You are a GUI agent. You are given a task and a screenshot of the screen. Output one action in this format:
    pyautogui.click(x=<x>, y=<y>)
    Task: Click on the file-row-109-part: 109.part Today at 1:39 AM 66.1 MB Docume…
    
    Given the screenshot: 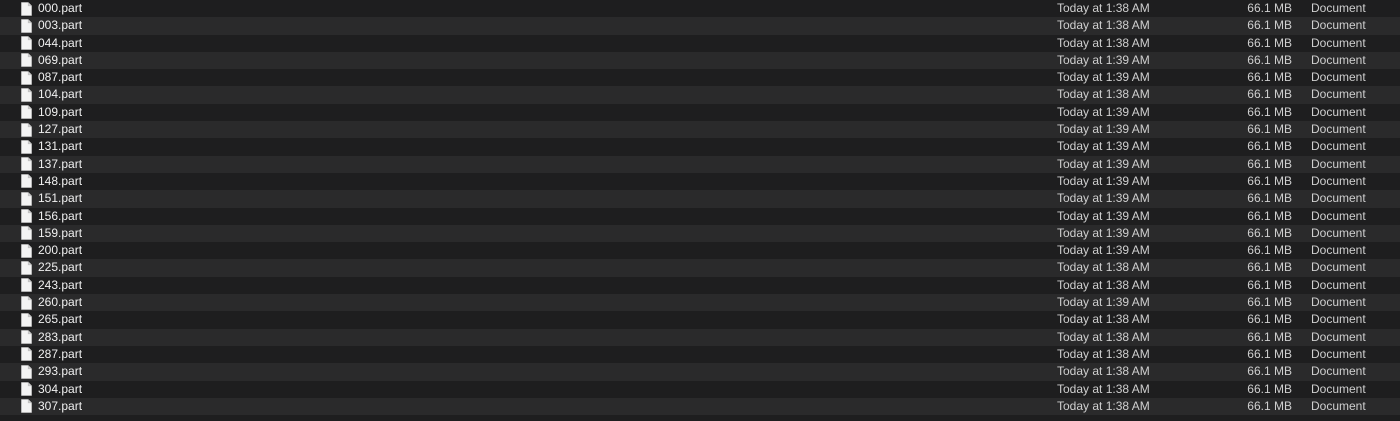 What is the action you would take?
    pyautogui.click(x=700, y=112)
    